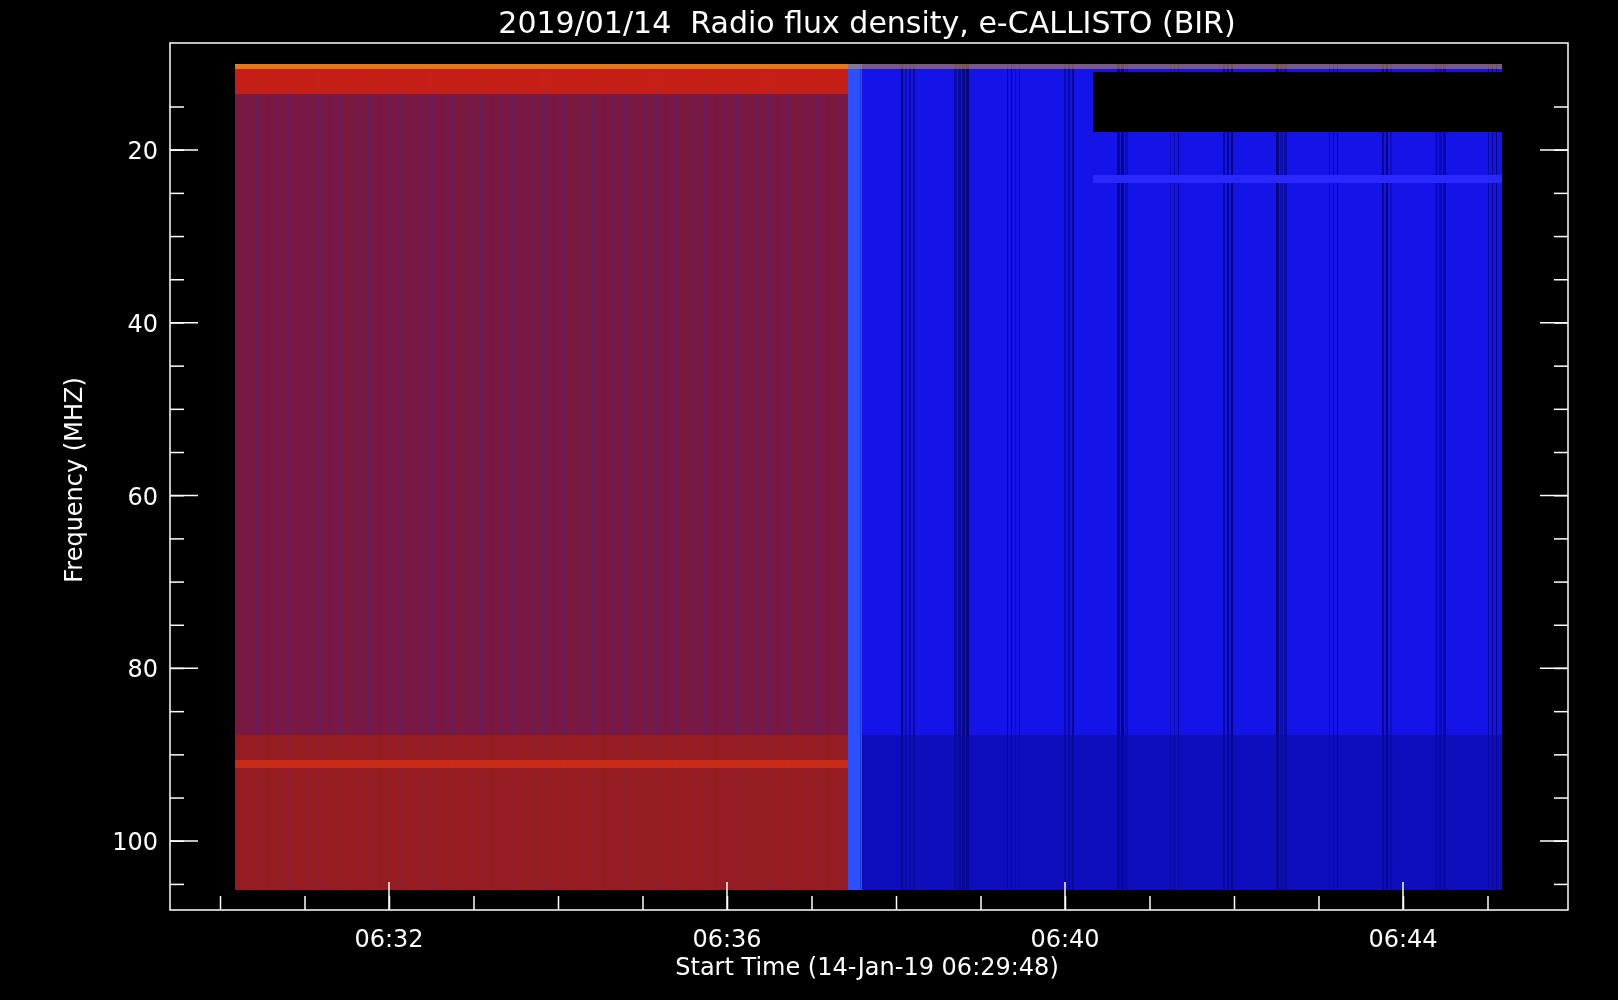 The image size is (1618, 1000). Describe the element at coordinates (142, 323) in the screenshot. I see `y-tick-label: 40` at that location.